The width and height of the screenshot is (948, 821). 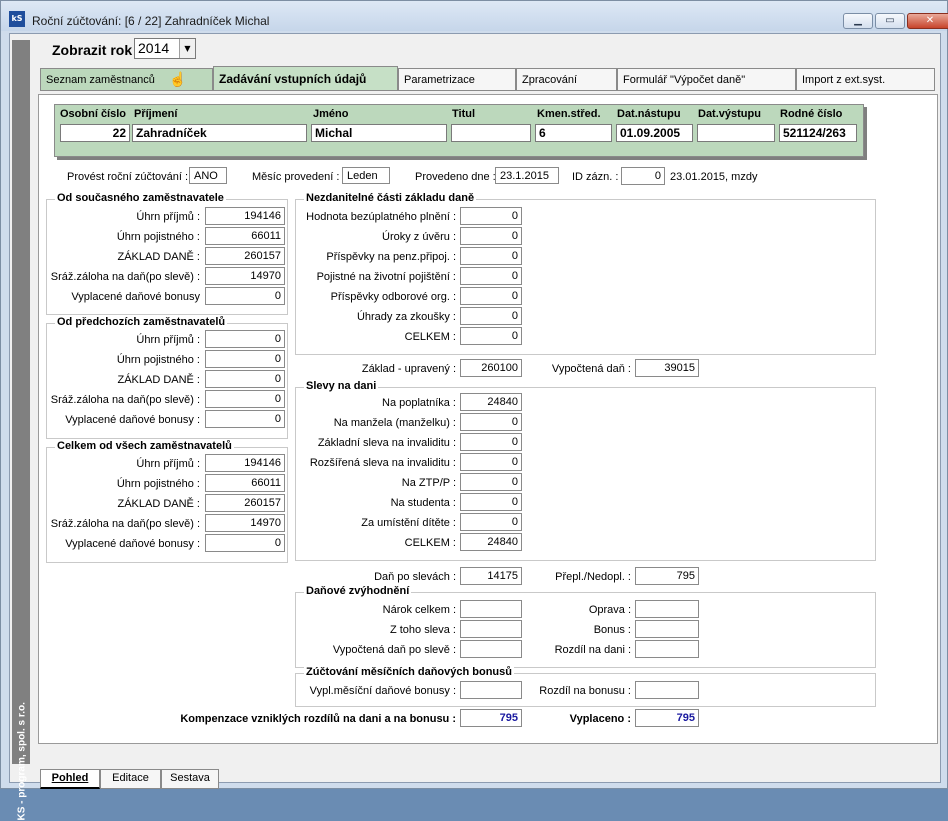 What do you see at coordinates (366, 175) in the screenshot?
I see `mesic-field: Leden` at bounding box center [366, 175].